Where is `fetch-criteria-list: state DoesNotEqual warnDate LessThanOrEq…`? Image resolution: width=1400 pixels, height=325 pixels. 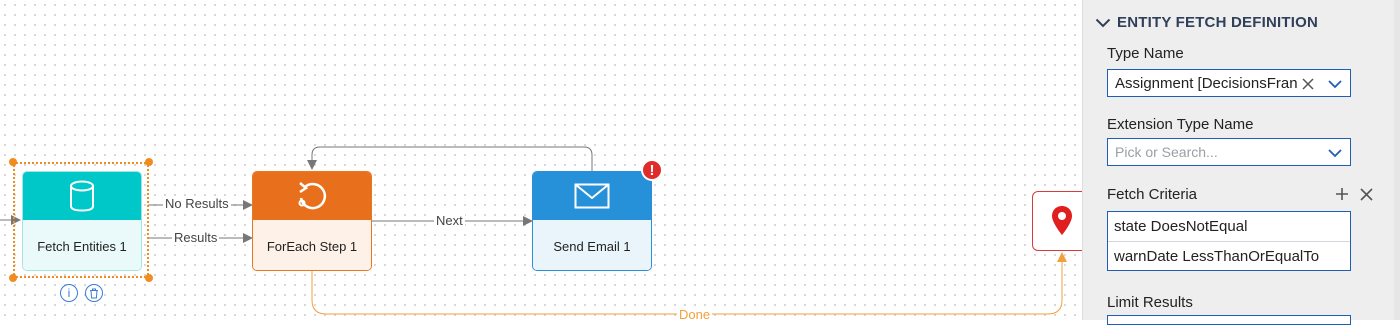 fetch-criteria-list: state DoesNotEqual warnDate LessThanOrEq… is located at coordinates (1229, 241).